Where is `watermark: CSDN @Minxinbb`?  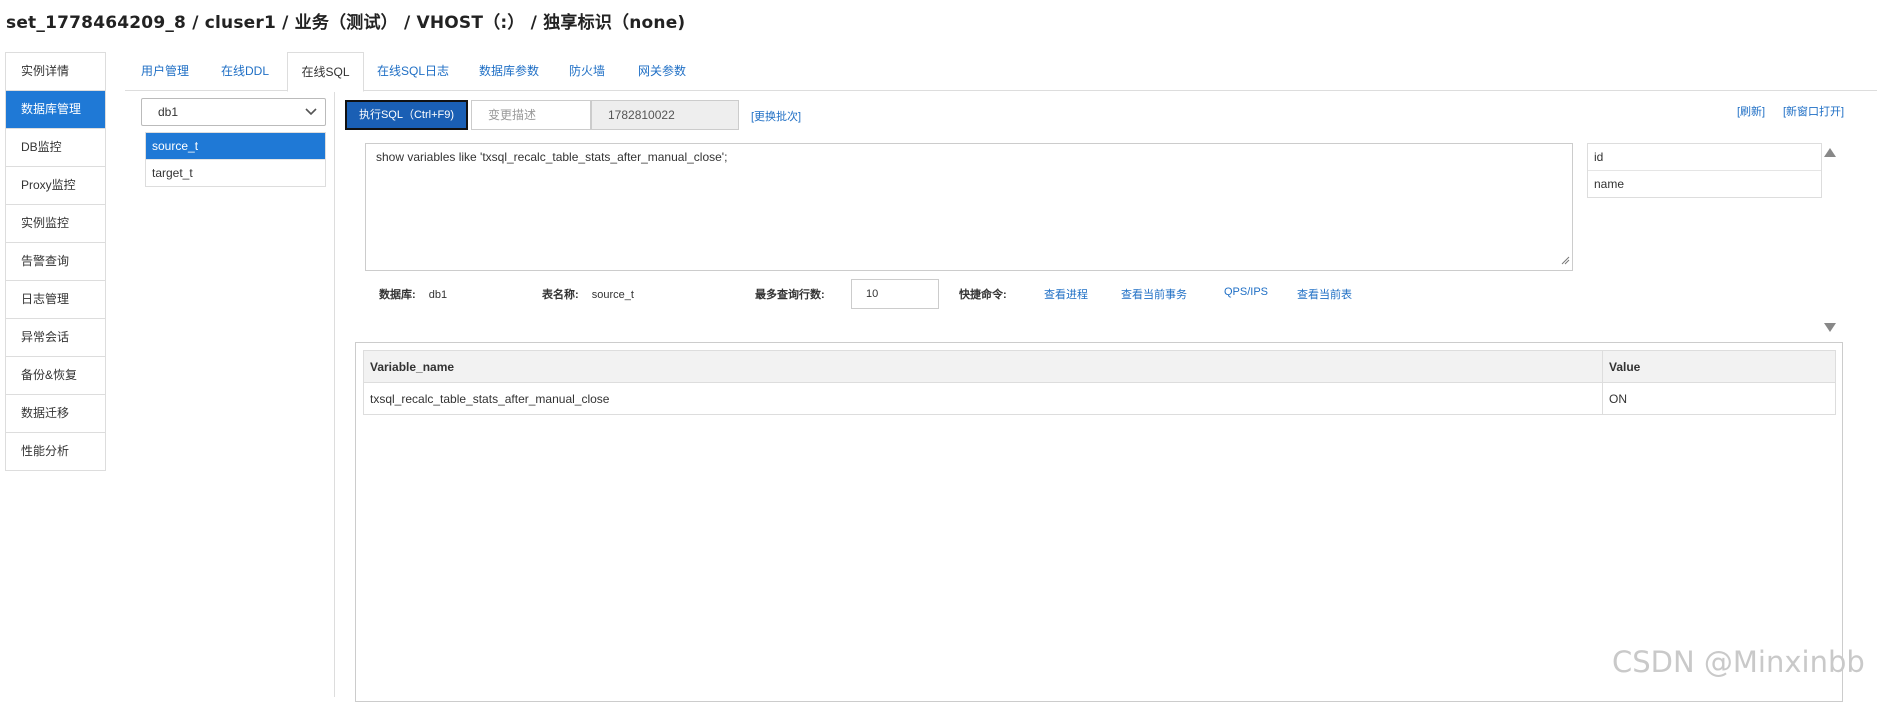 watermark: CSDN @Minxinbb is located at coordinates (1738, 662).